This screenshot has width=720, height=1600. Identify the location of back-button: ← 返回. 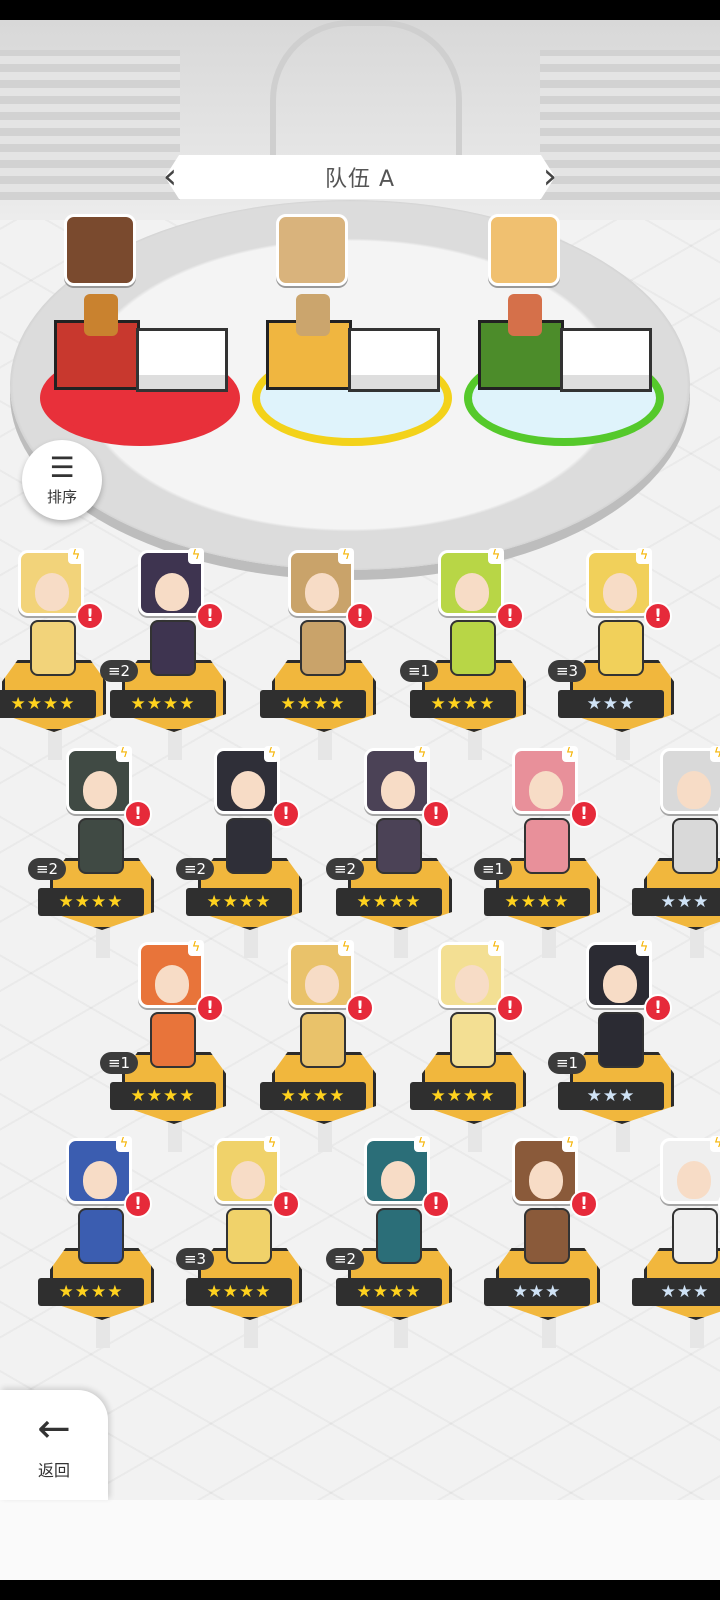
(54, 1445).